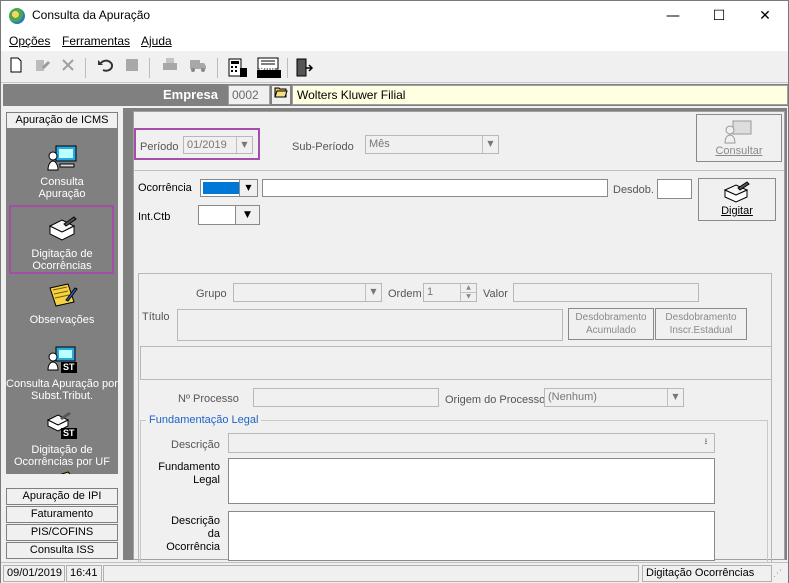 Image resolution: width=789 pixels, height=583 pixels. What do you see at coordinates (394, 16) in the screenshot?
I see `title-bar: Consulta da Apuração — ☐ ✕` at bounding box center [394, 16].